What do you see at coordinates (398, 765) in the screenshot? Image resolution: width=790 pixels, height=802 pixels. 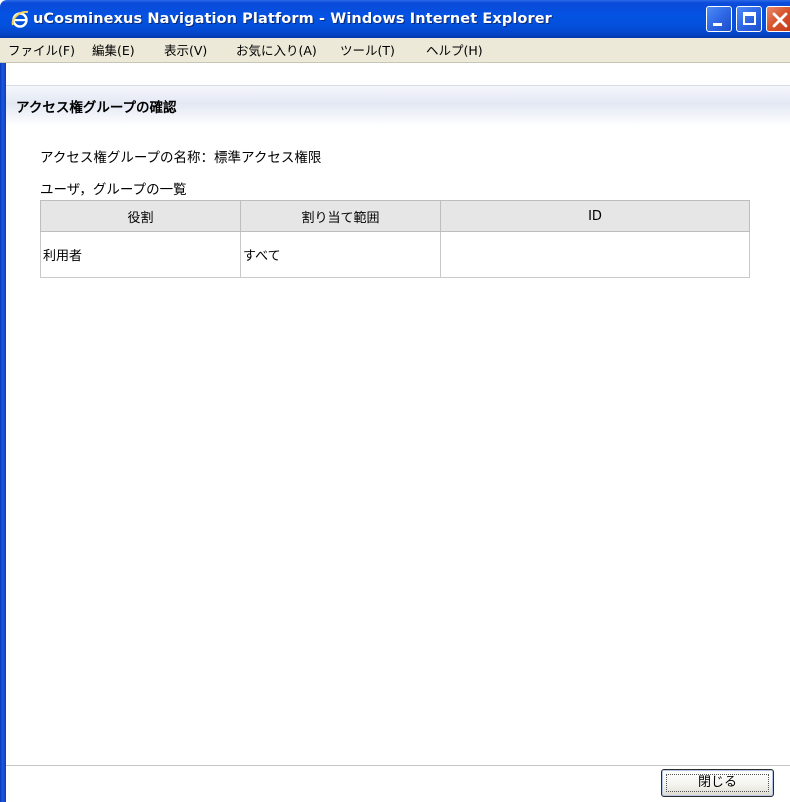 I see `footer-divider` at bounding box center [398, 765].